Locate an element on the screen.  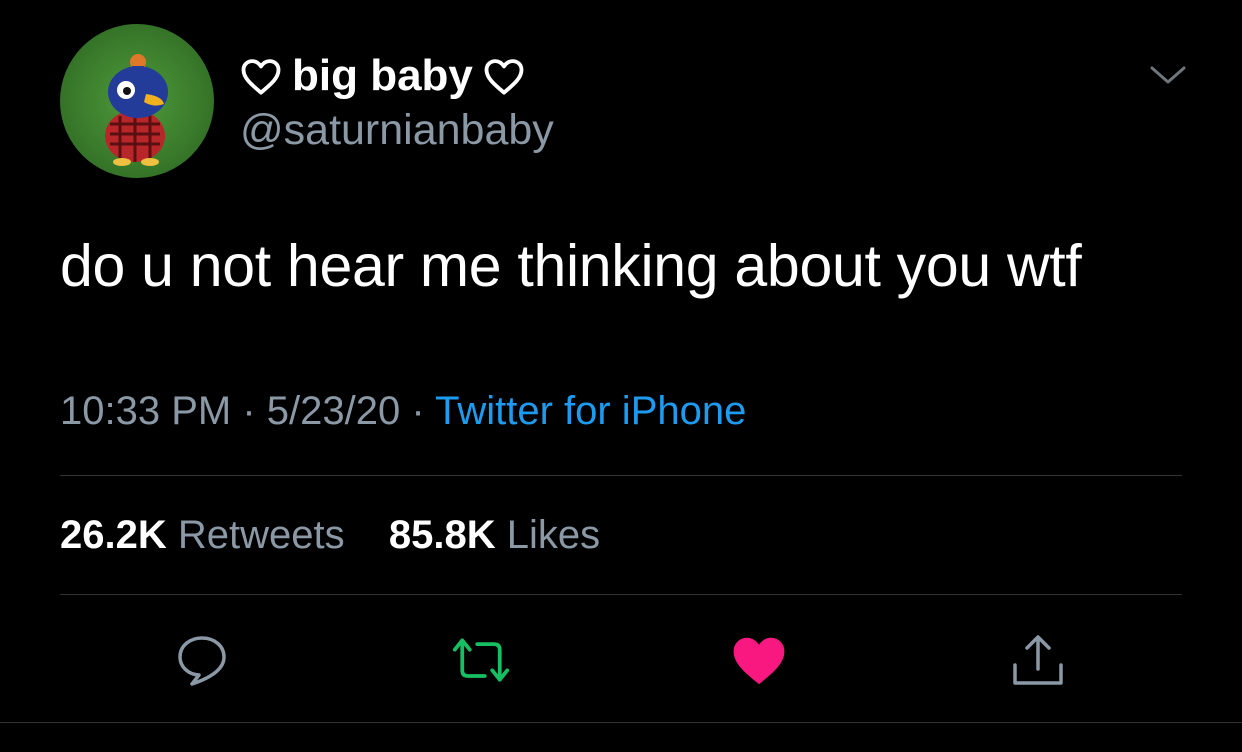
like-button is located at coordinates (759, 660).